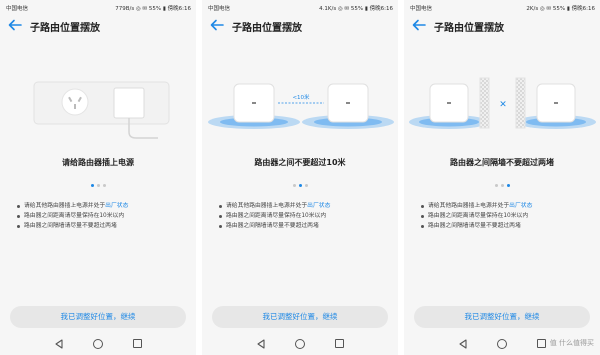 This screenshot has height=355, width=600. I want to click on power-socket-illustration, so click(101, 110).